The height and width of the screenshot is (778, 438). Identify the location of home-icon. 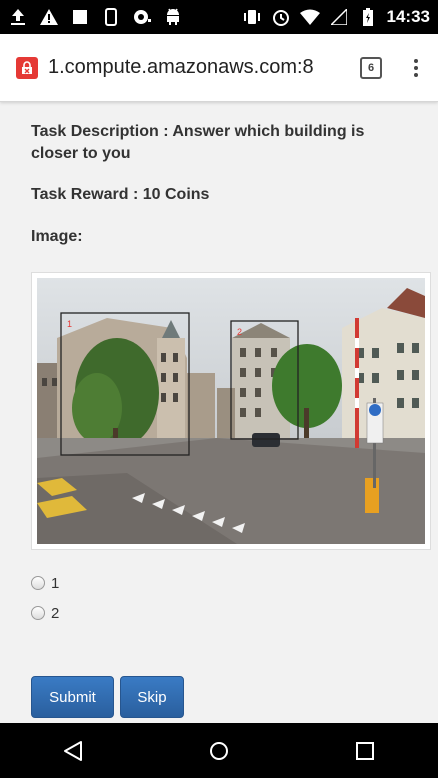
(219, 751).